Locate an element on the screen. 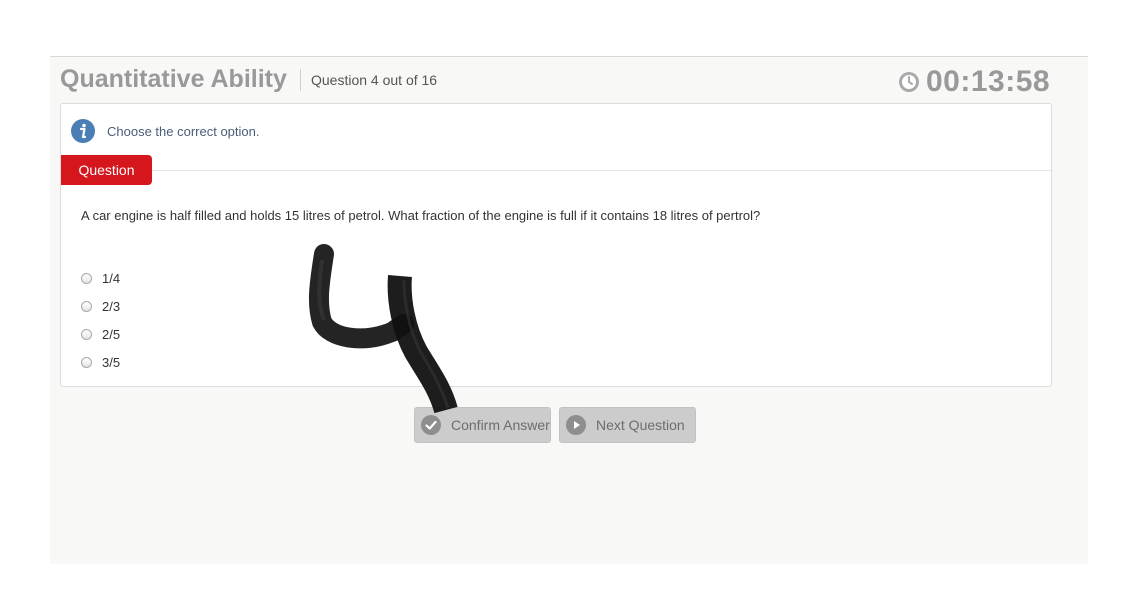 Image resolution: width=1138 pixels, height=613 pixels. play-circle-icon is located at coordinates (576, 425).